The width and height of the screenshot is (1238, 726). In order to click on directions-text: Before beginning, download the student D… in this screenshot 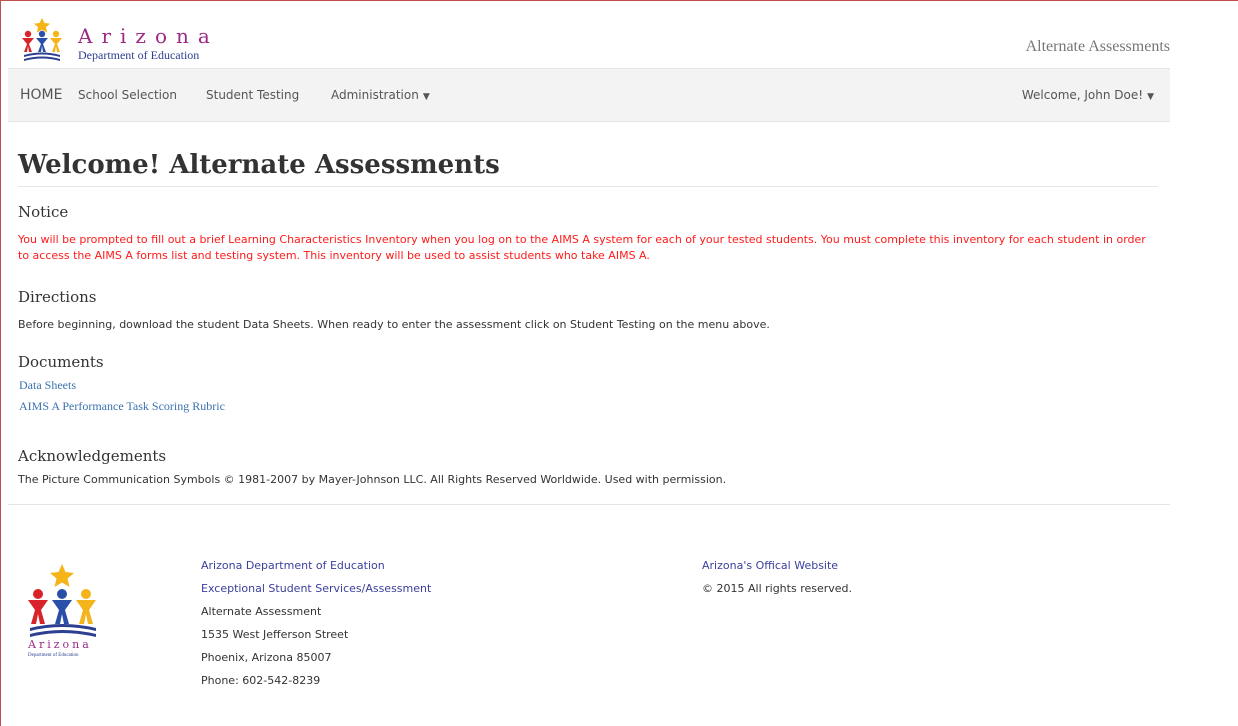, I will do `click(394, 324)`.